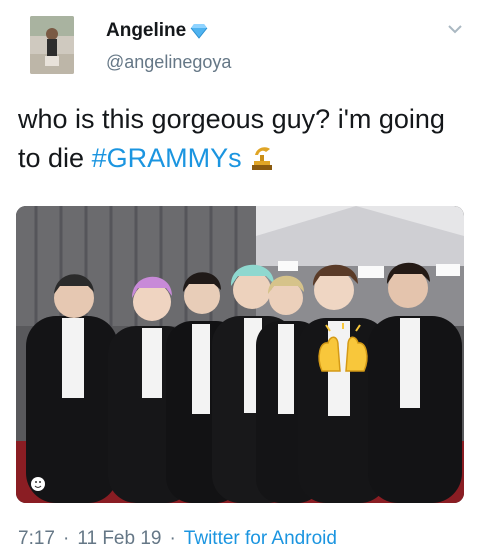 The height and width of the screenshot is (560, 480). Describe the element at coordinates (119, 539) in the screenshot. I see `tweet-date: 11 Feb 19` at that location.